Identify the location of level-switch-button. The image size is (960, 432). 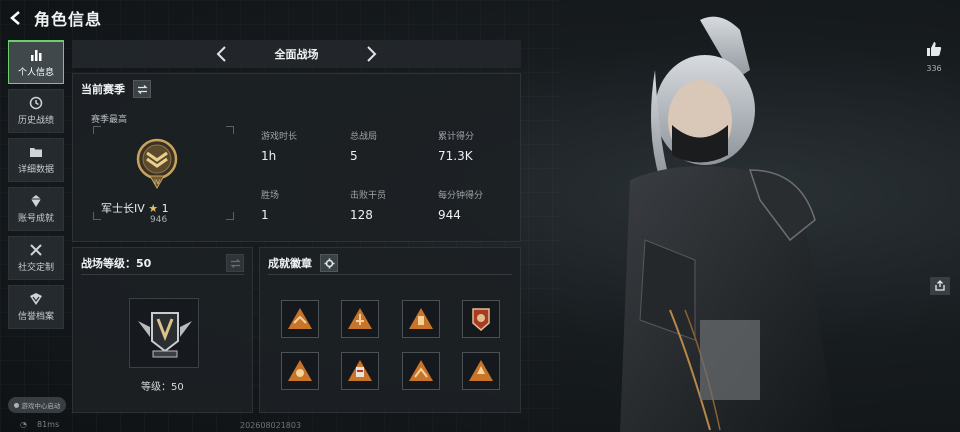
(235, 263).